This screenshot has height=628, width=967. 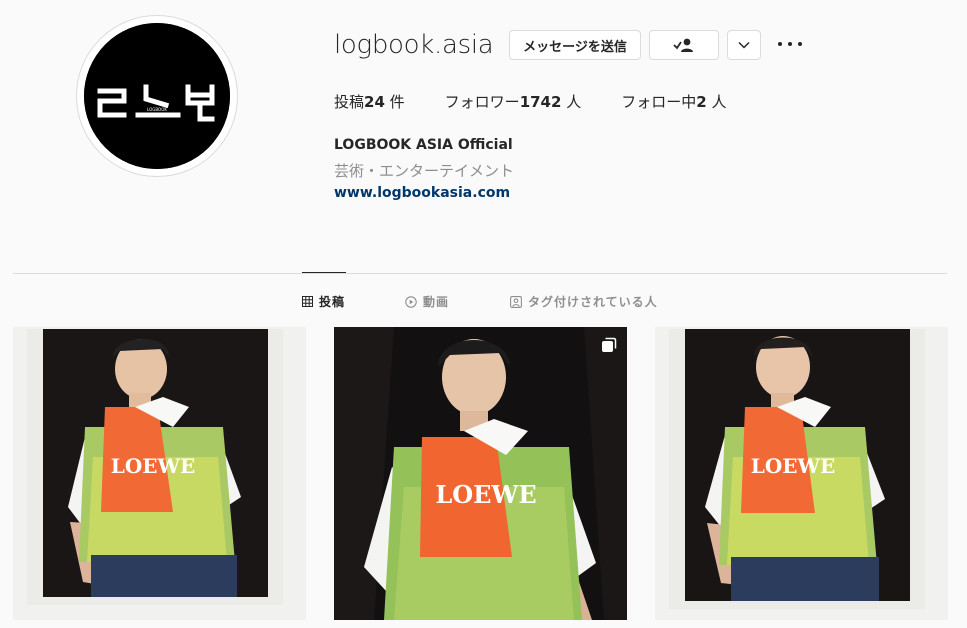 What do you see at coordinates (701, 102) in the screenshot?
I see `following-number: 2` at bounding box center [701, 102].